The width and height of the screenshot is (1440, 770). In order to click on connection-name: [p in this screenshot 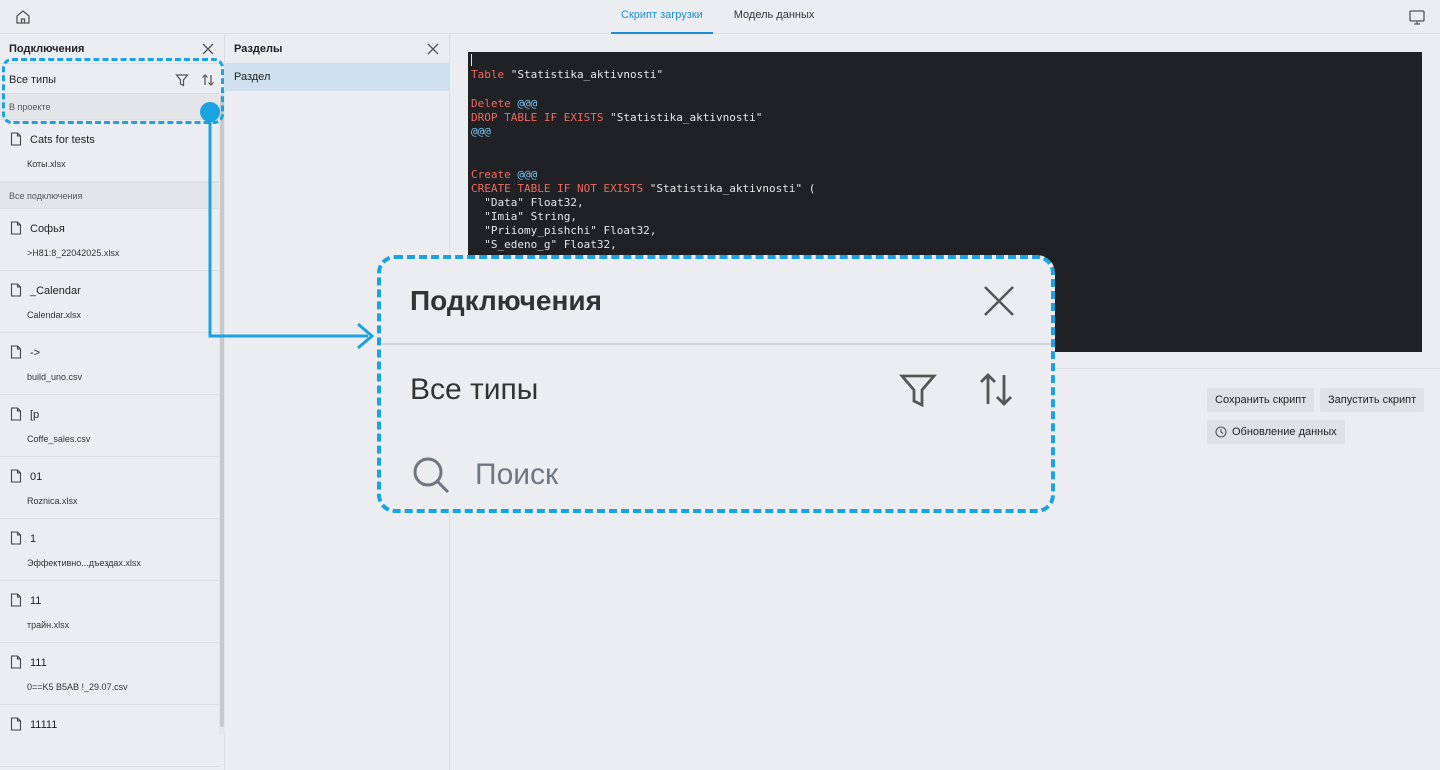, I will do `click(35, 415)`.